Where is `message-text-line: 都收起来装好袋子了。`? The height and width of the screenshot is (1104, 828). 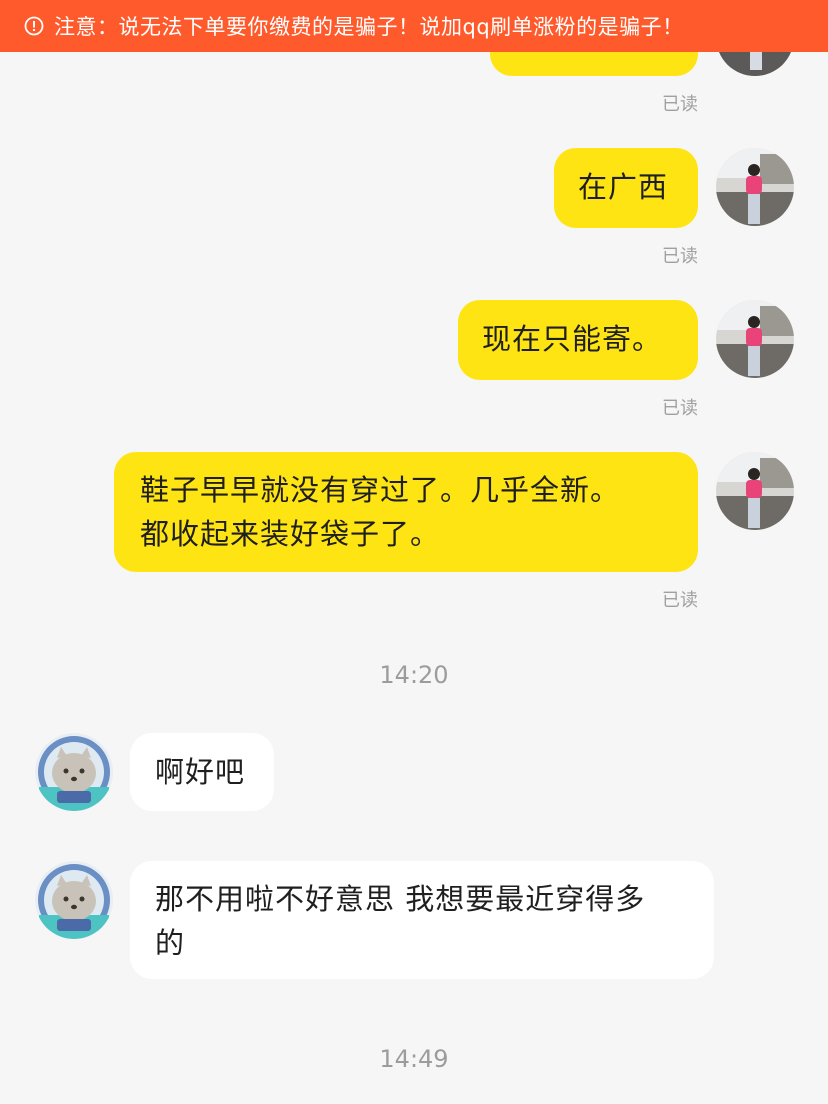 message-text-line: 都收起来装好袋子了。 is located at coordinates (290, 534).